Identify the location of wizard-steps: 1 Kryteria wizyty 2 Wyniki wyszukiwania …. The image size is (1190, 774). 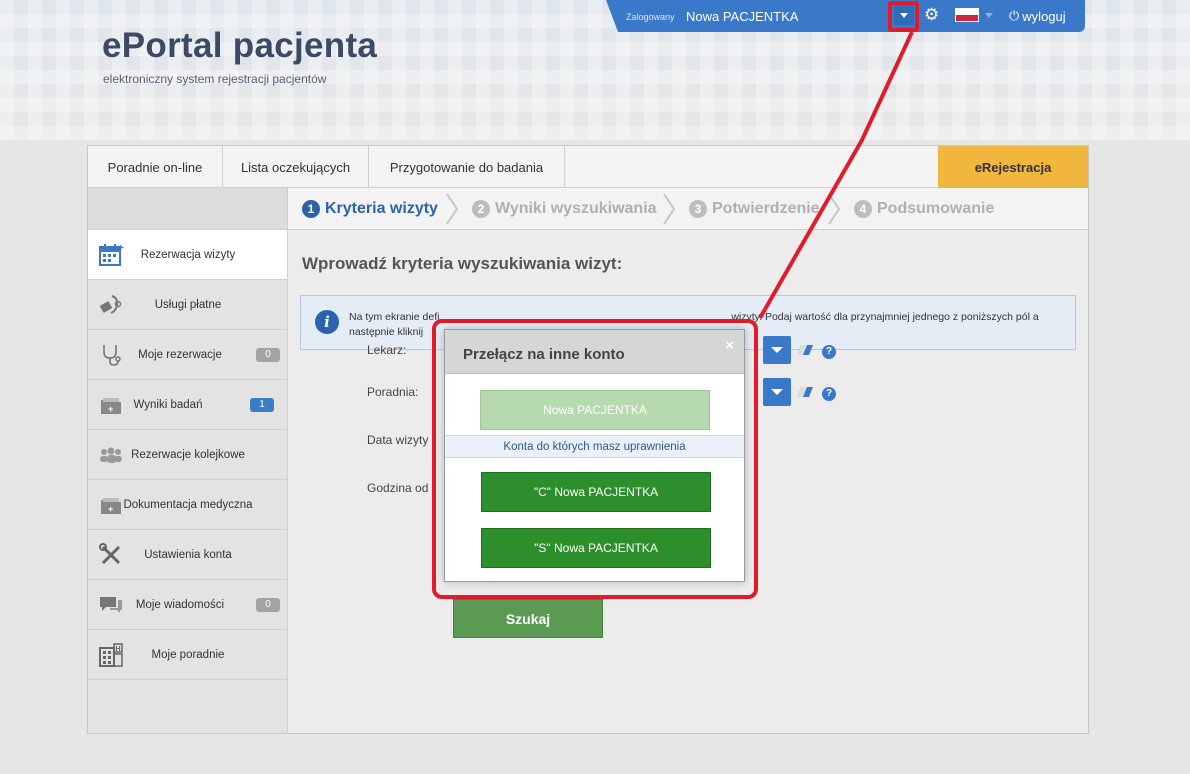
(688, 209).